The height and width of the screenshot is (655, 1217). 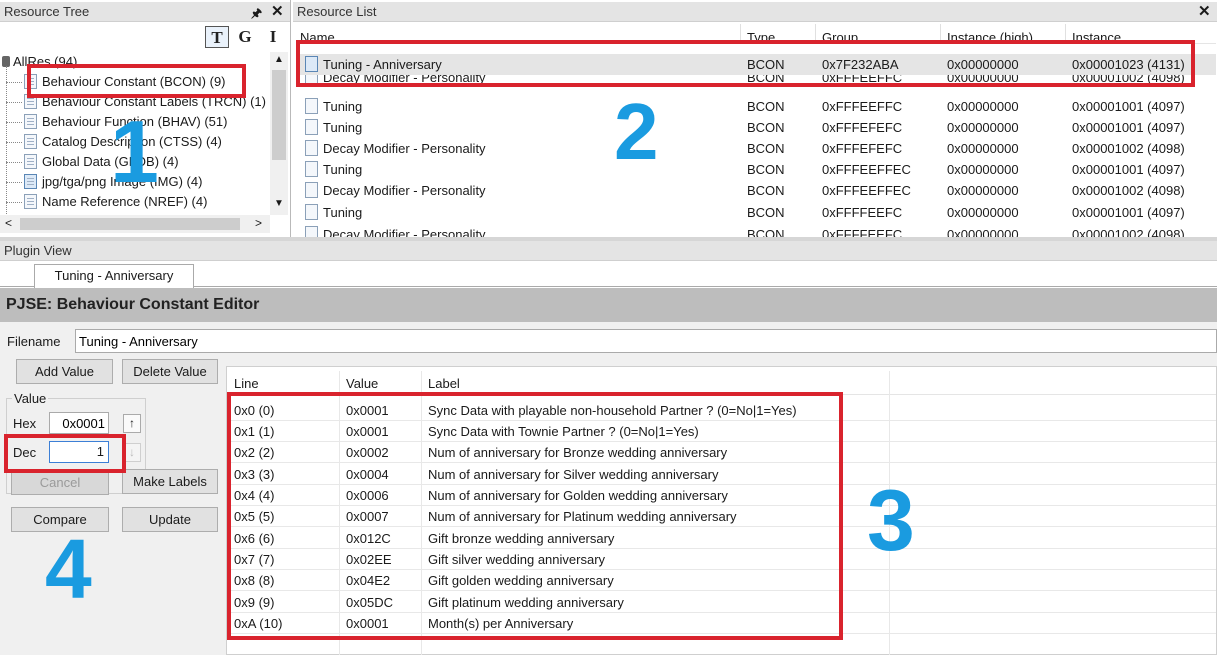 I want to click on annotation-number-4: 4, so click(x=68, y=569).